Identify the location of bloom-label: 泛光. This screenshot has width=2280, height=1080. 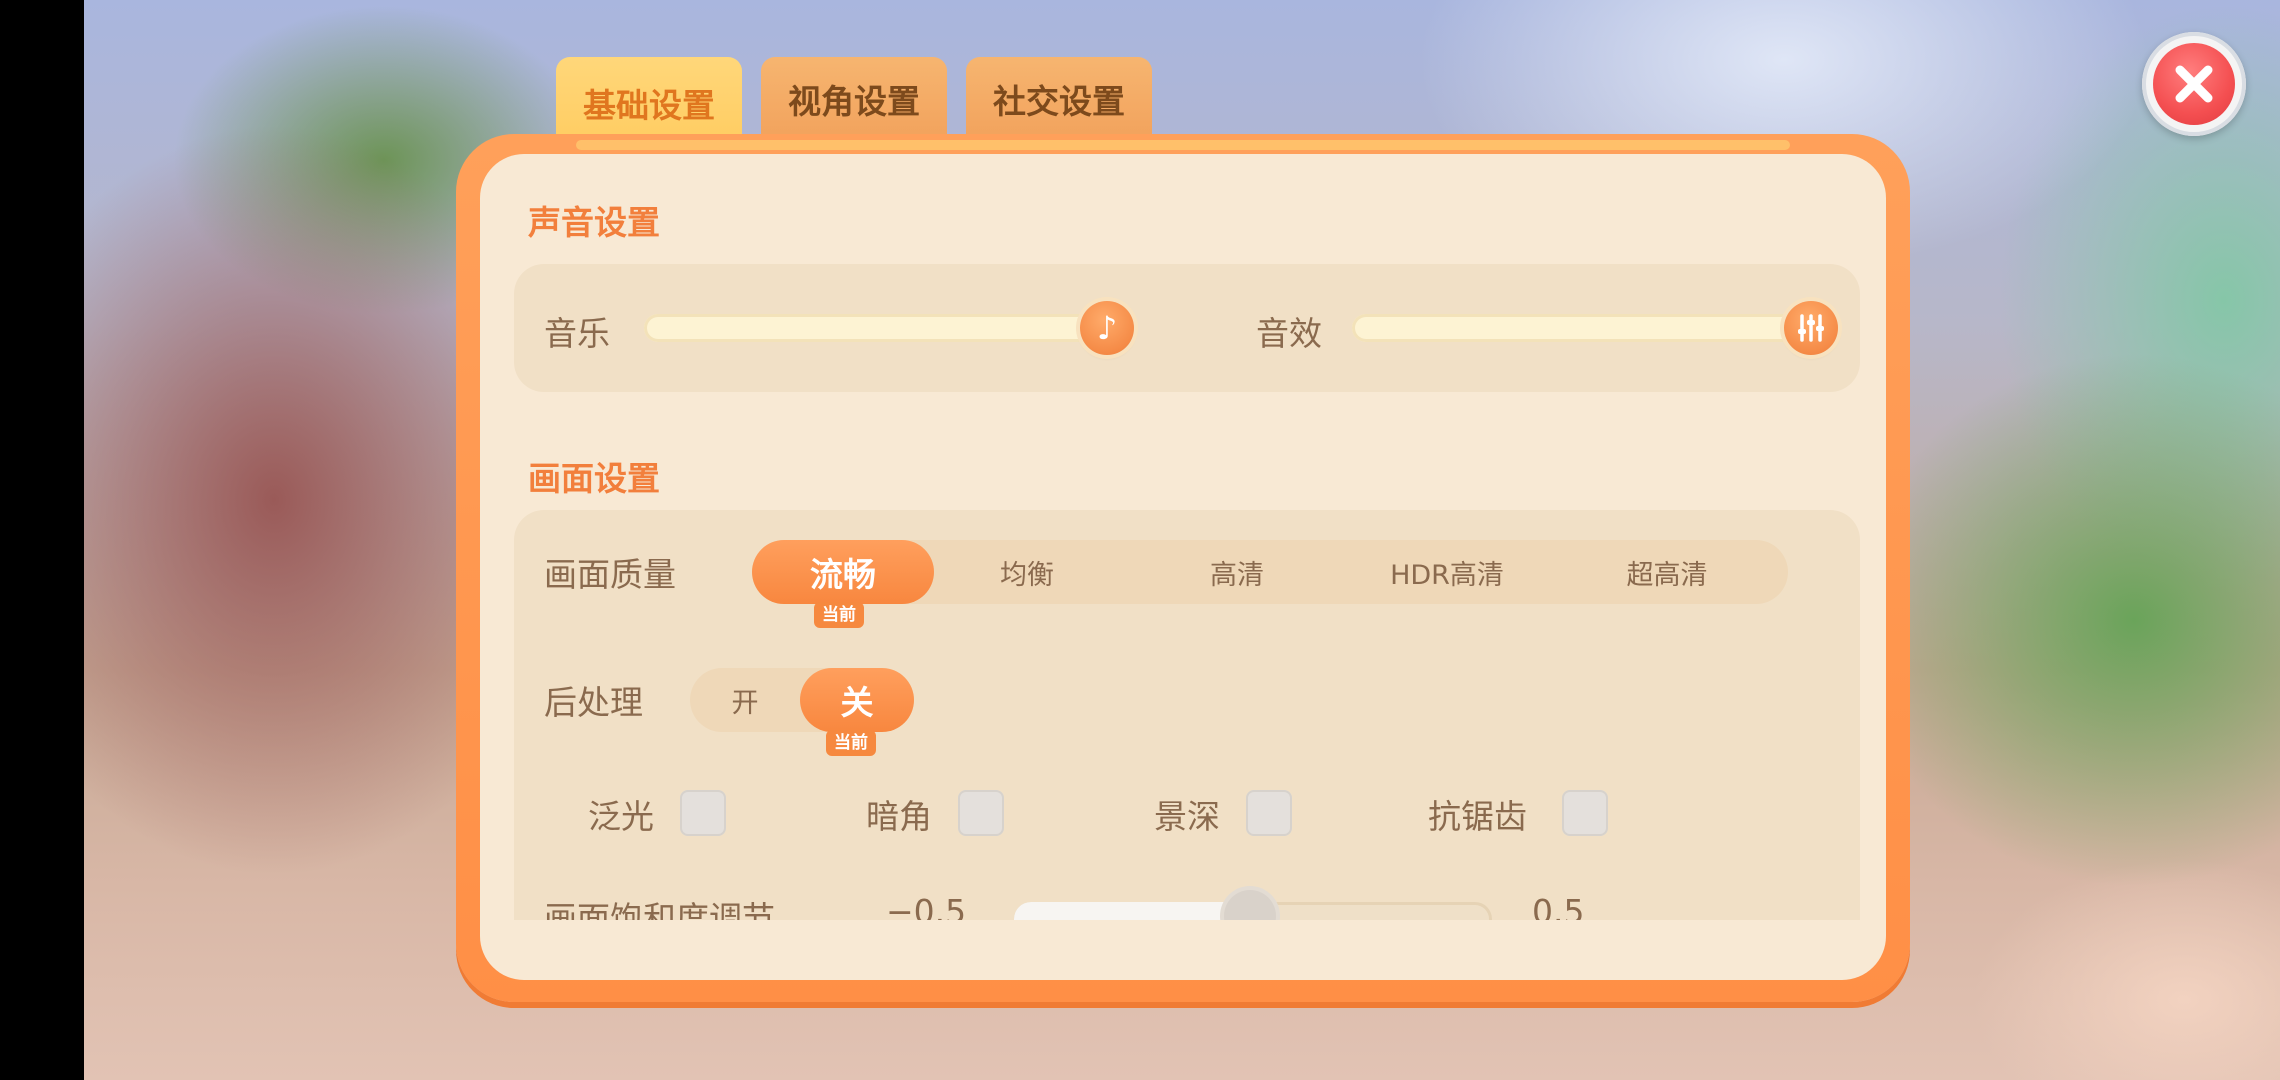
(621, 816).